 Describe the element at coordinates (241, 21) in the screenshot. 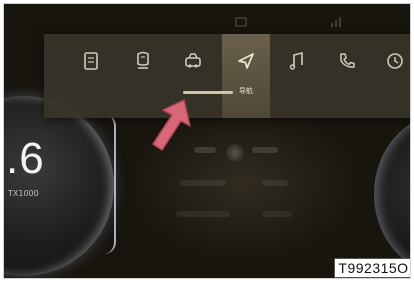

I see `status-icon` at that location.